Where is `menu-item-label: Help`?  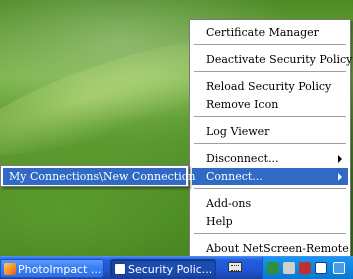
menu-item-label: Help is located at coordinates (219, 221).